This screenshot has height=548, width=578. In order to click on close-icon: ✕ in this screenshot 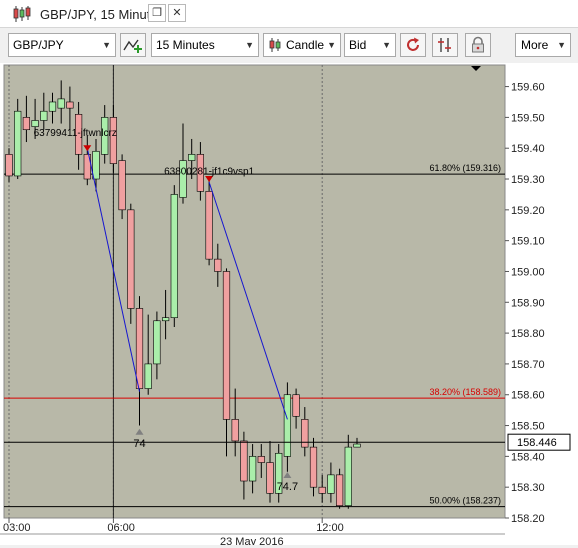, I will do `click(177, 13)`.